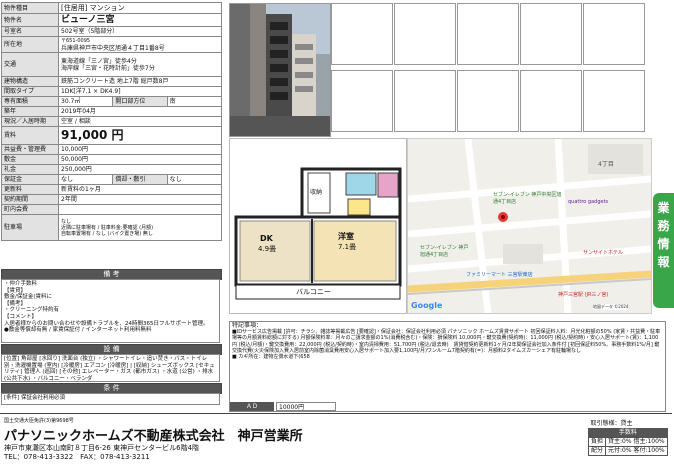  Describe the element at coordinates (628, 433) in the screenshot. I see `fee-header: 手数料` at that location.